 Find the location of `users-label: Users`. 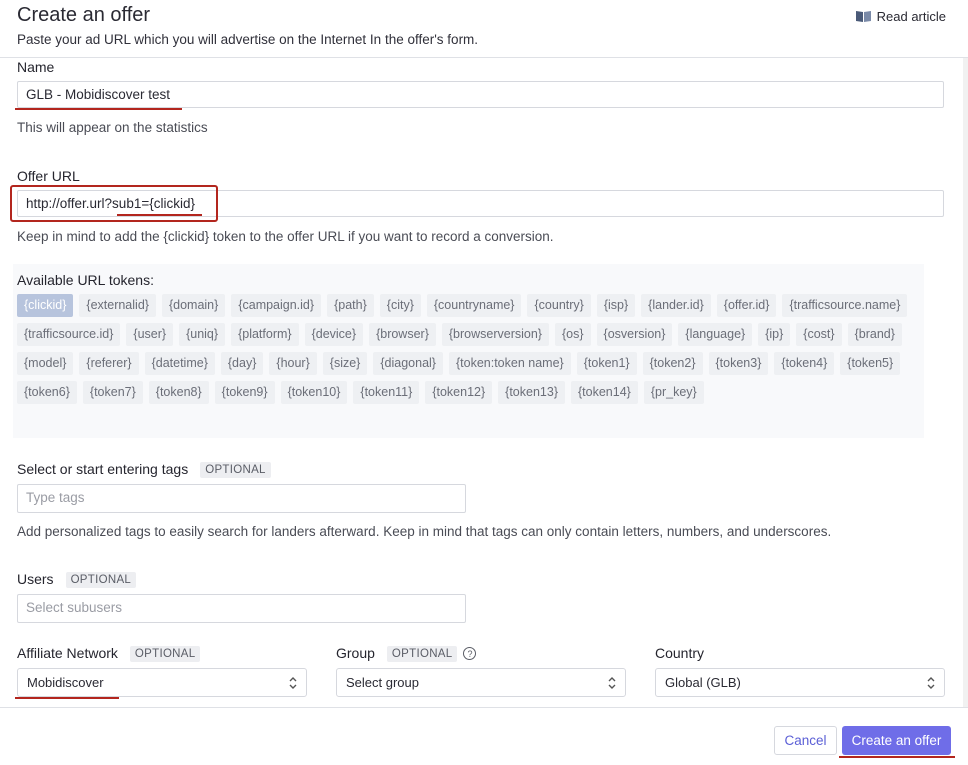

users-label: Users is located at coordinates (35, 579).